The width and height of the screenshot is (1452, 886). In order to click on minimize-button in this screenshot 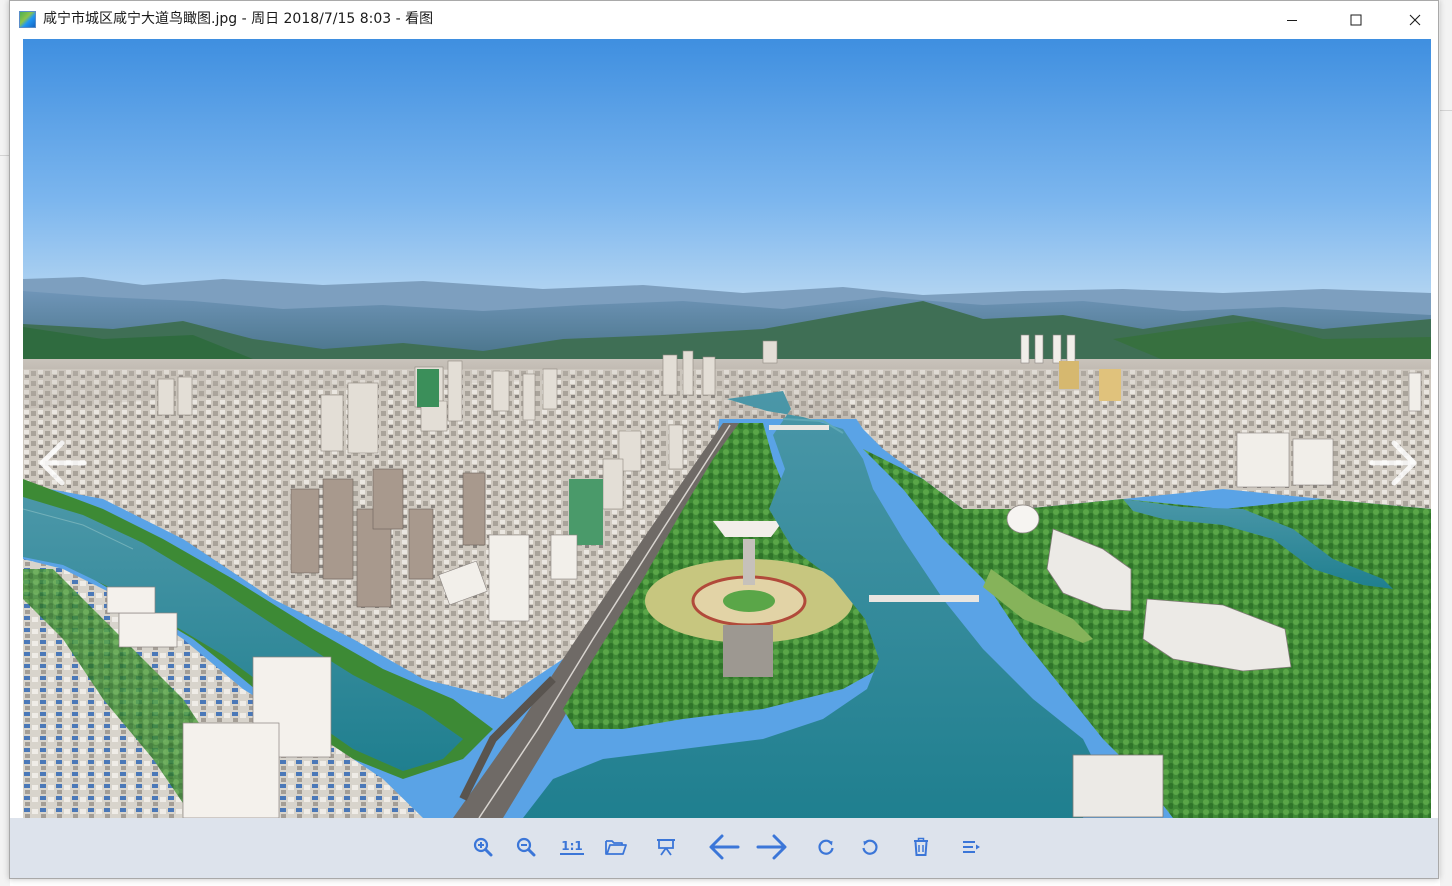, I will do `click(1292, 19)`.